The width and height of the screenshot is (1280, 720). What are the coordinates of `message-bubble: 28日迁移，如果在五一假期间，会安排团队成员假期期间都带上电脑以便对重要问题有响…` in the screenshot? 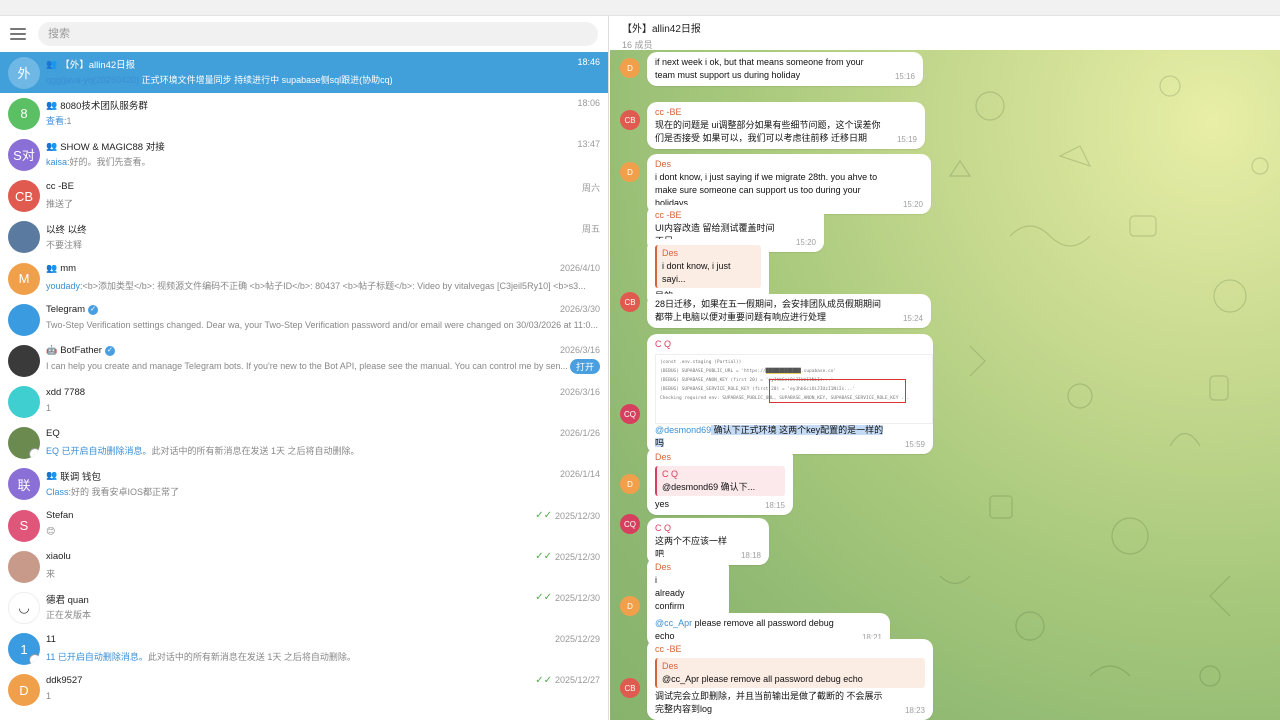 It's located at (789, 311).